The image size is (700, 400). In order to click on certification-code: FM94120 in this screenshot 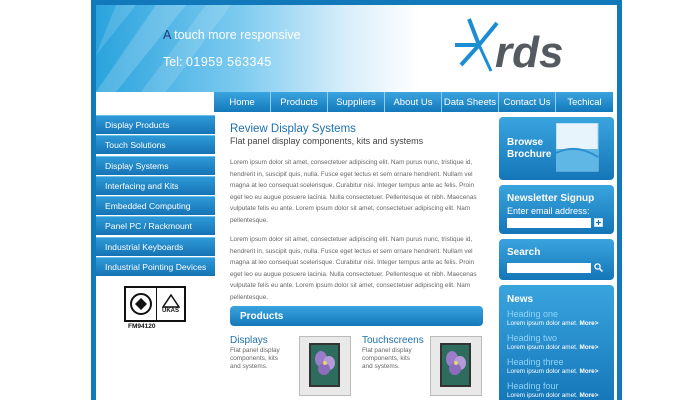, I will do `click(142, 326)`.